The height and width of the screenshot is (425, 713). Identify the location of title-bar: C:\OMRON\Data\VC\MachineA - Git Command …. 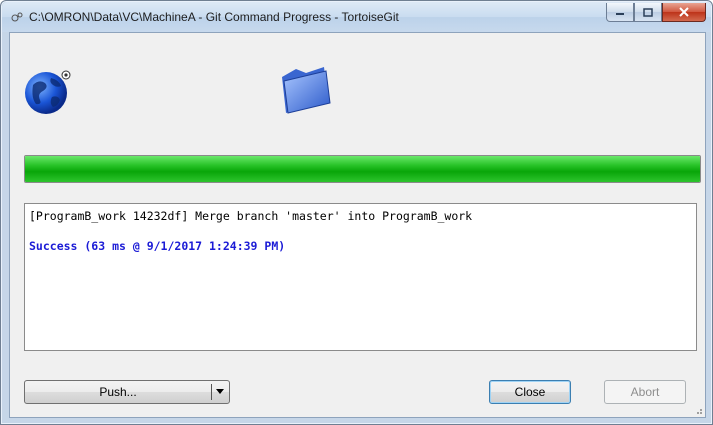
(356, 17).